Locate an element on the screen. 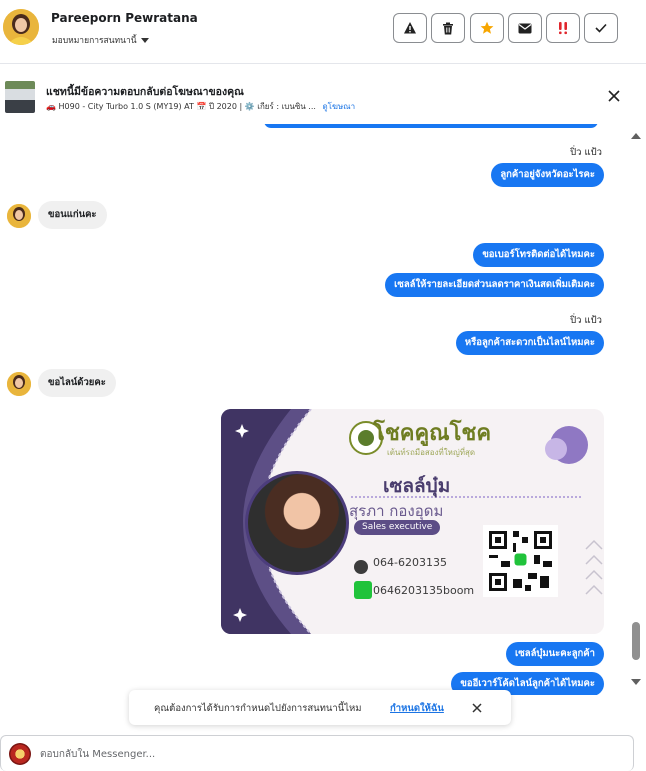  message-bubble-outgoing: ลูกค้าอยู่จังหวัดอะไรคะ is located at coordinates (547, 175).